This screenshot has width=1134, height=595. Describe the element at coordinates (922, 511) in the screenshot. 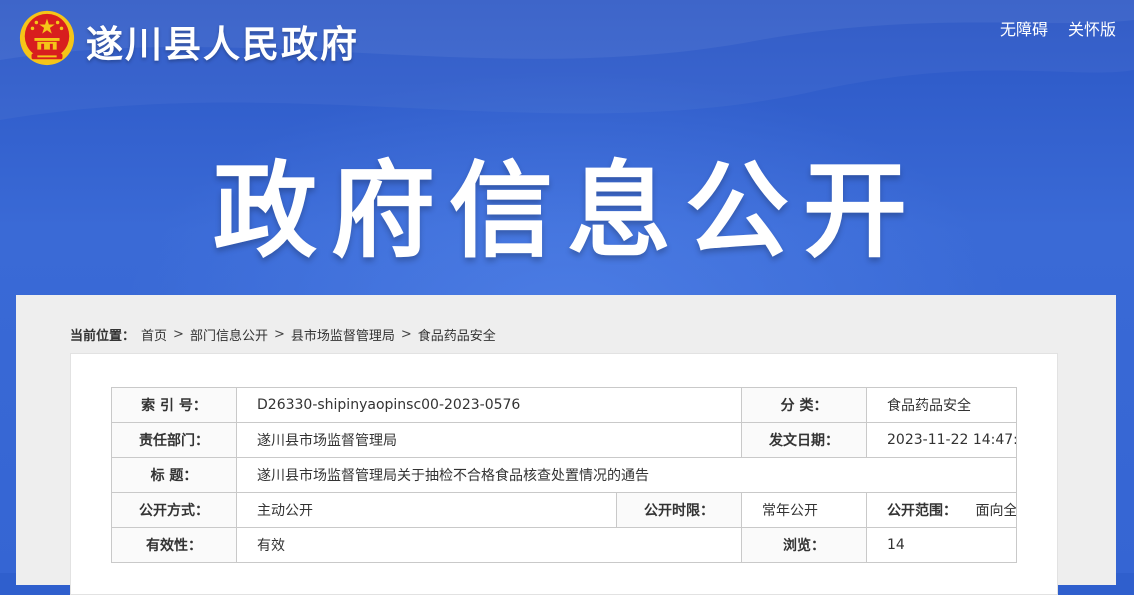

I see `disclosure-scope-label: 公开范围：` at that location.